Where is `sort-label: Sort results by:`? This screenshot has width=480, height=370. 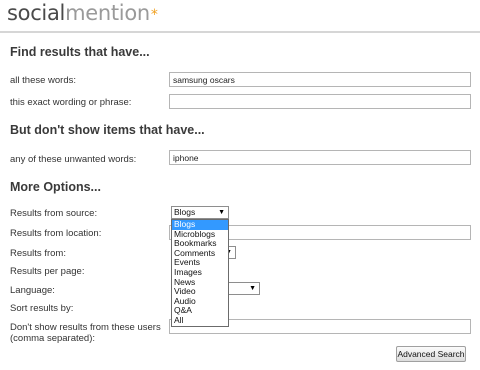 sort-label: Sort results by: is located at coordinates (42, 308).